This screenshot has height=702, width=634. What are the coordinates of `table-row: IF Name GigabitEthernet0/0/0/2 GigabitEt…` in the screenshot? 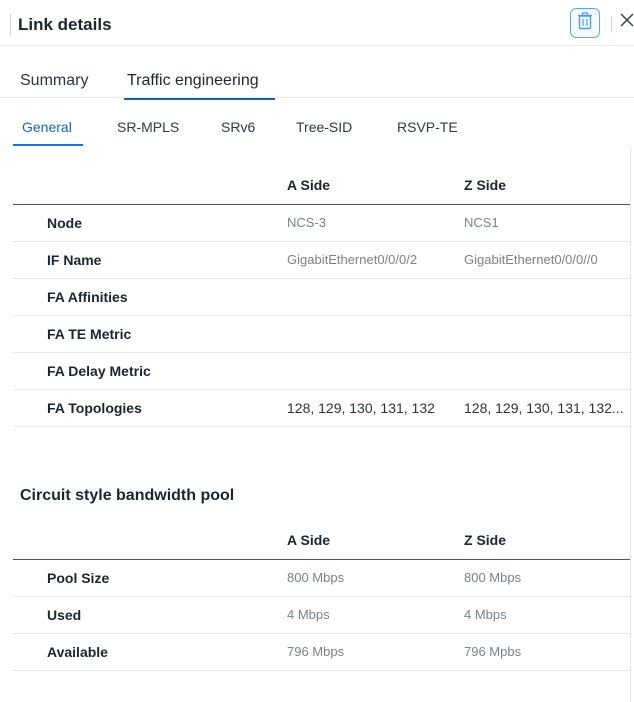 It's located at (321, 260).